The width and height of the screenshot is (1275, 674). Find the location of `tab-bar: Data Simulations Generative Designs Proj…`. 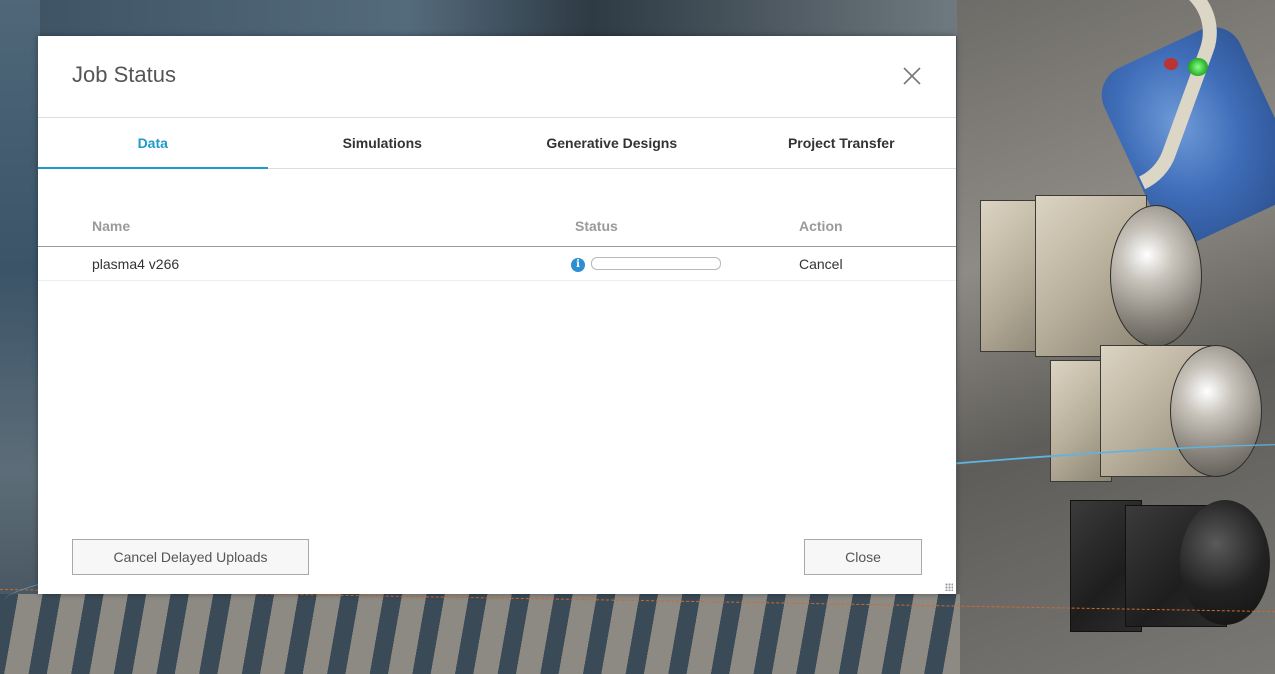

tab-bar: Data Simulations Generative Designs Proj… is located at coordinates (497, 143).